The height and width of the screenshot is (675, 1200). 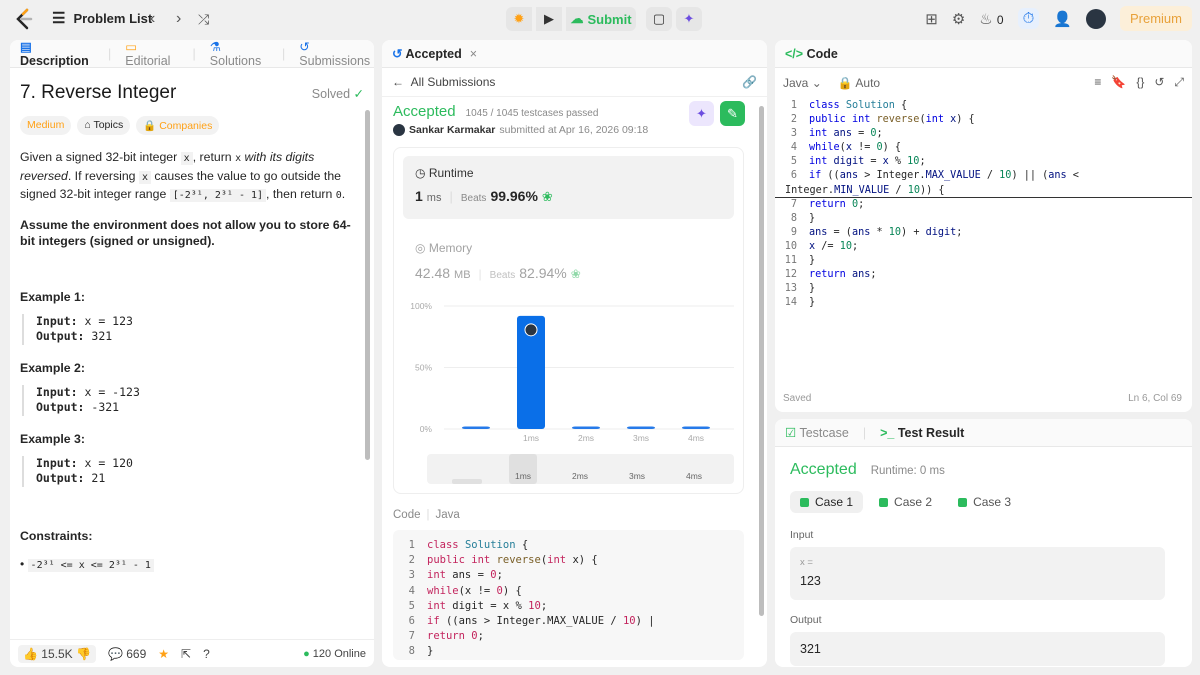 I want to click on case-2-tab: Case 2, so click(x=905, y=502).